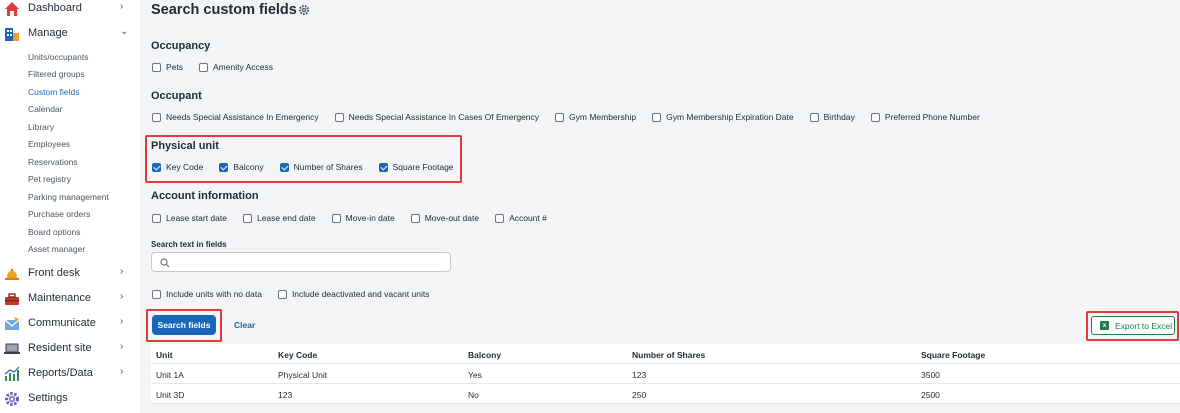  What do you see at coordinates (164, 355) in the screenshot?
I see `column-header-unit: Unit` at bounding box center [164, 355].